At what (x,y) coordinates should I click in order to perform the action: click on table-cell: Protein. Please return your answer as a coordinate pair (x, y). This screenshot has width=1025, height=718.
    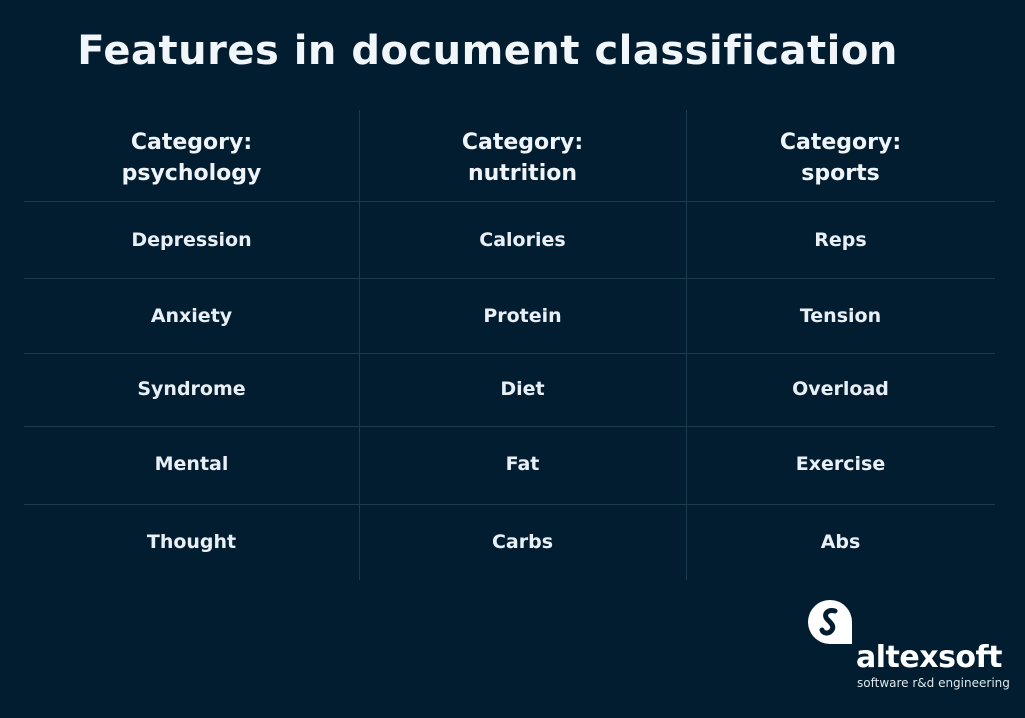
    Looking at the image, I should click on (522, 316).